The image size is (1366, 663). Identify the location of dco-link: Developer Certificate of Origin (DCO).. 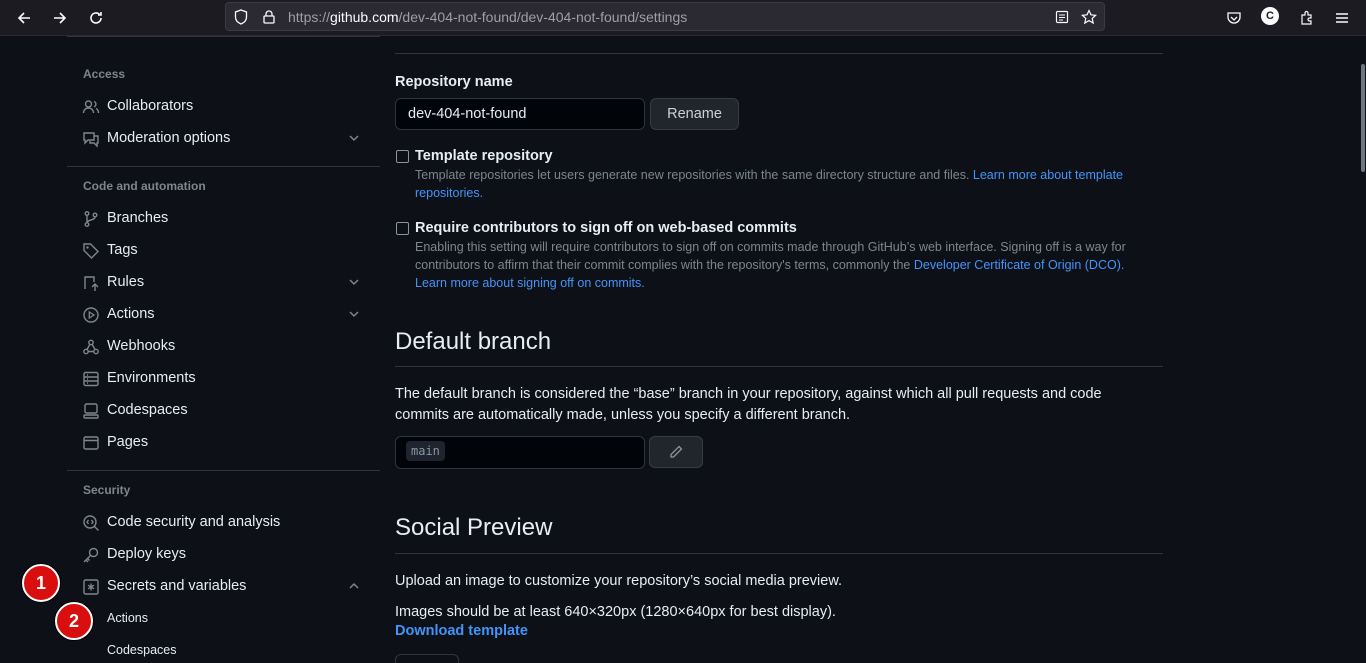
(1019, 265).